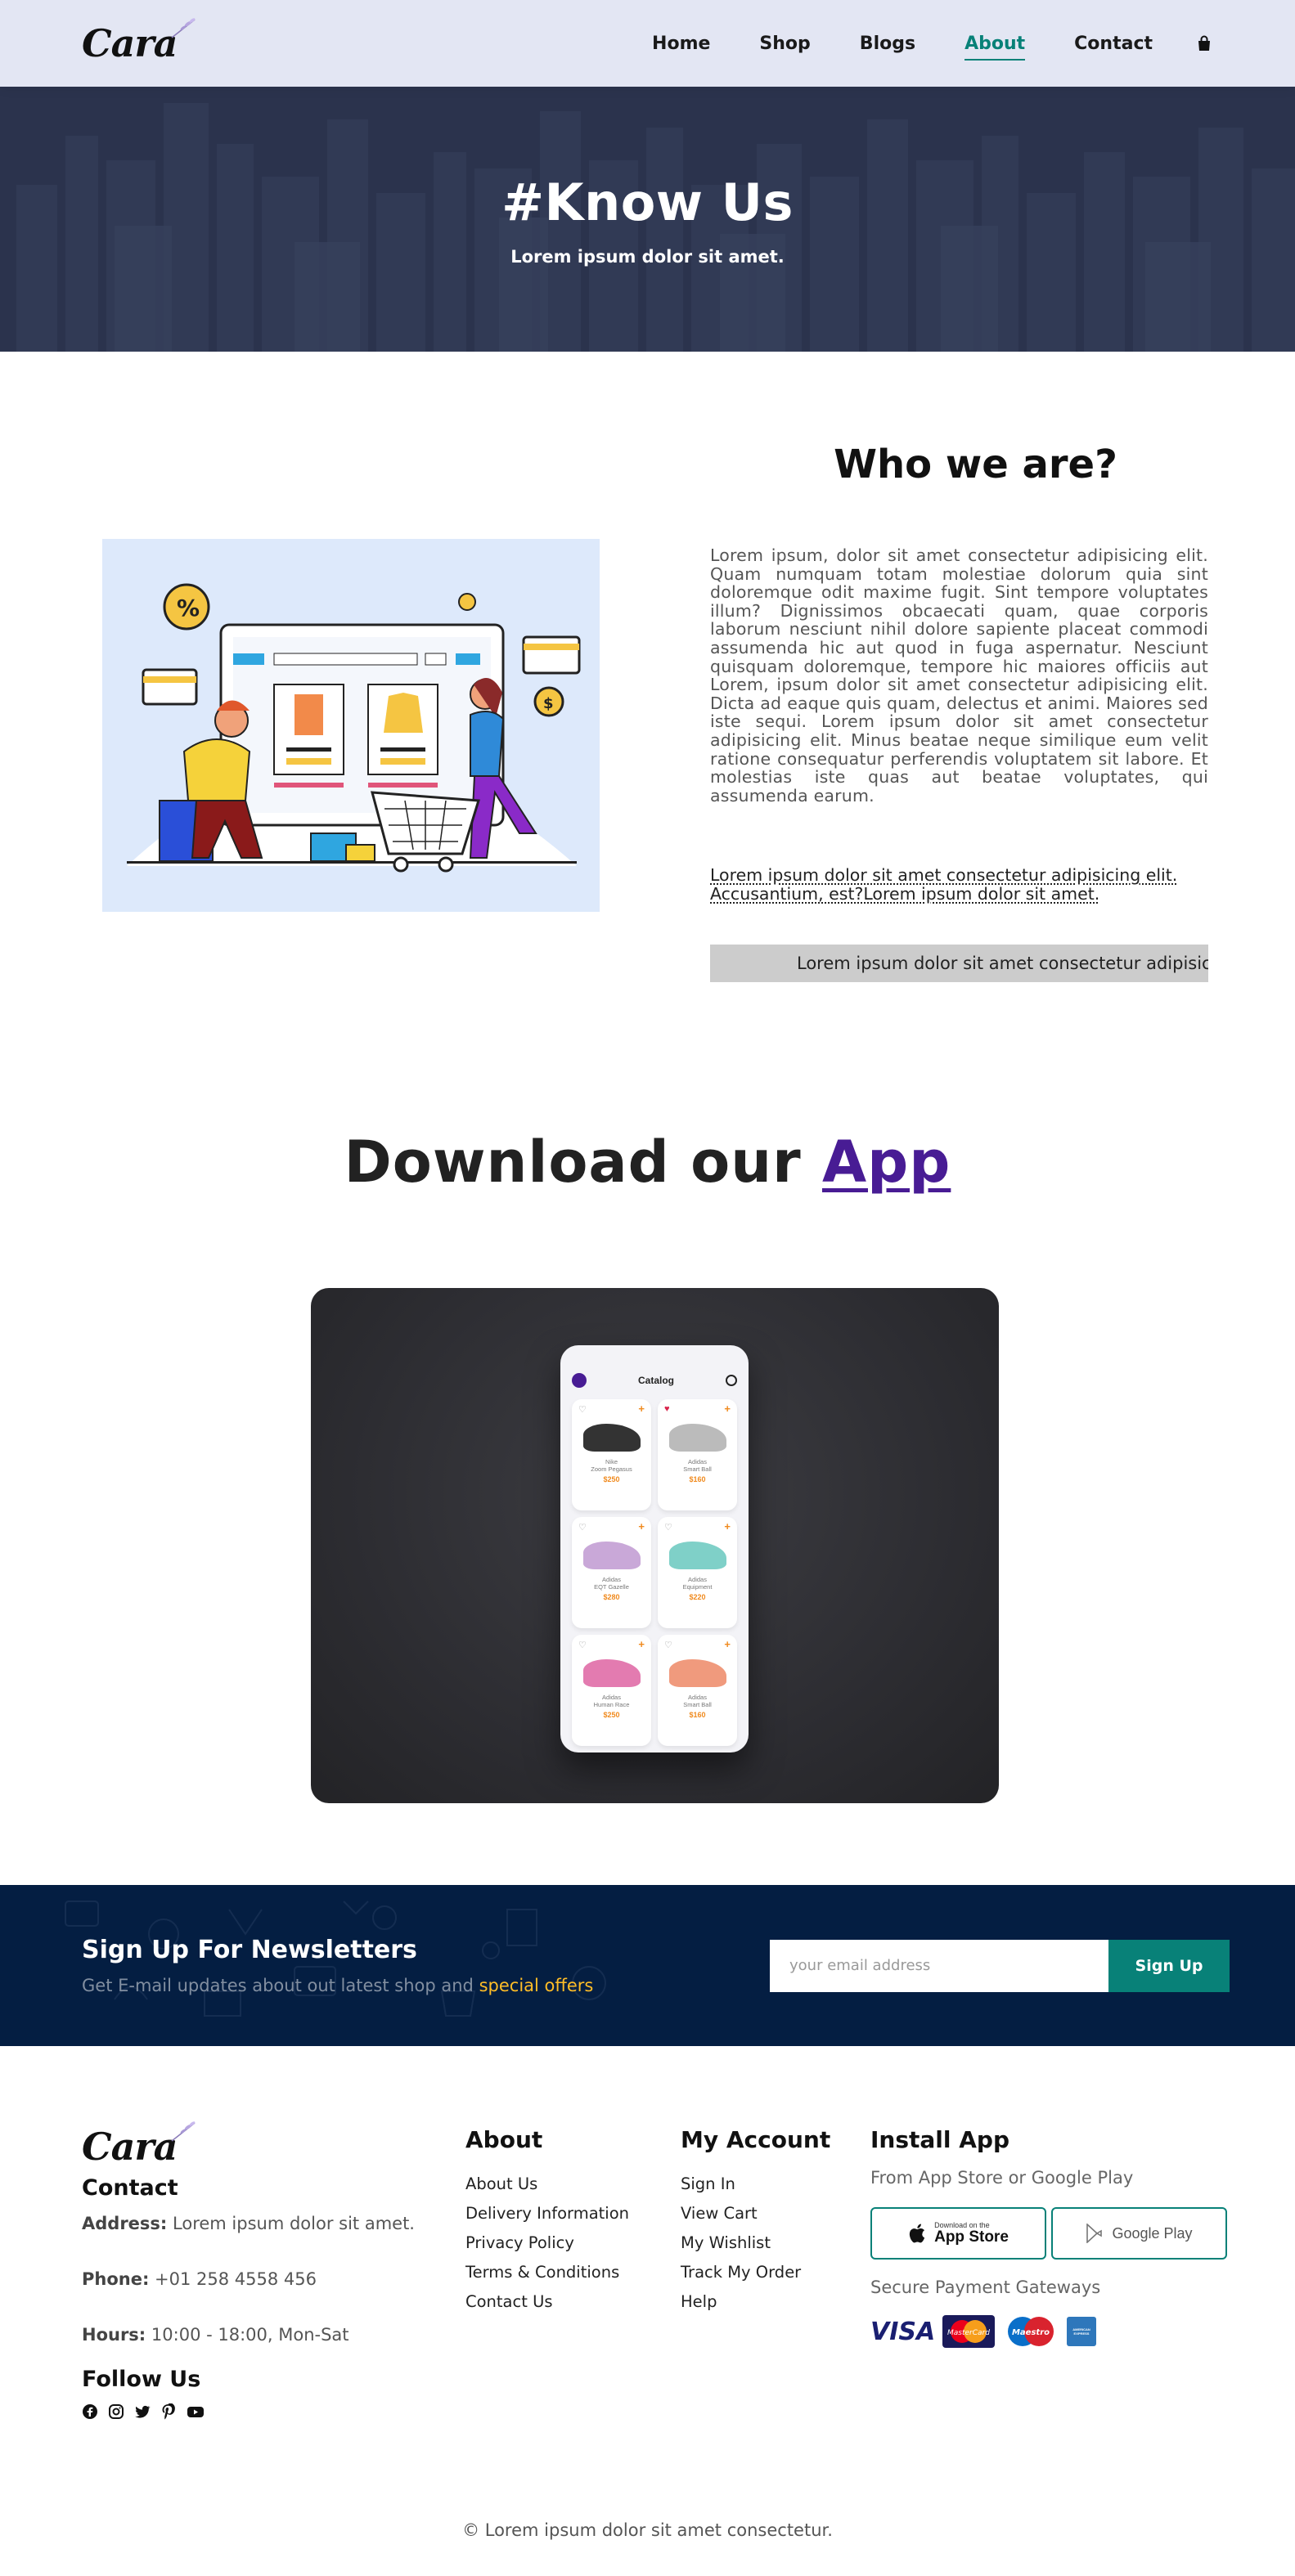 The image size is (1295, 2576). What do you see at coordinates (755, 2213) in the screenshot?
I see `link-view-cart: View Cart` at bounding box center [755, 2213].